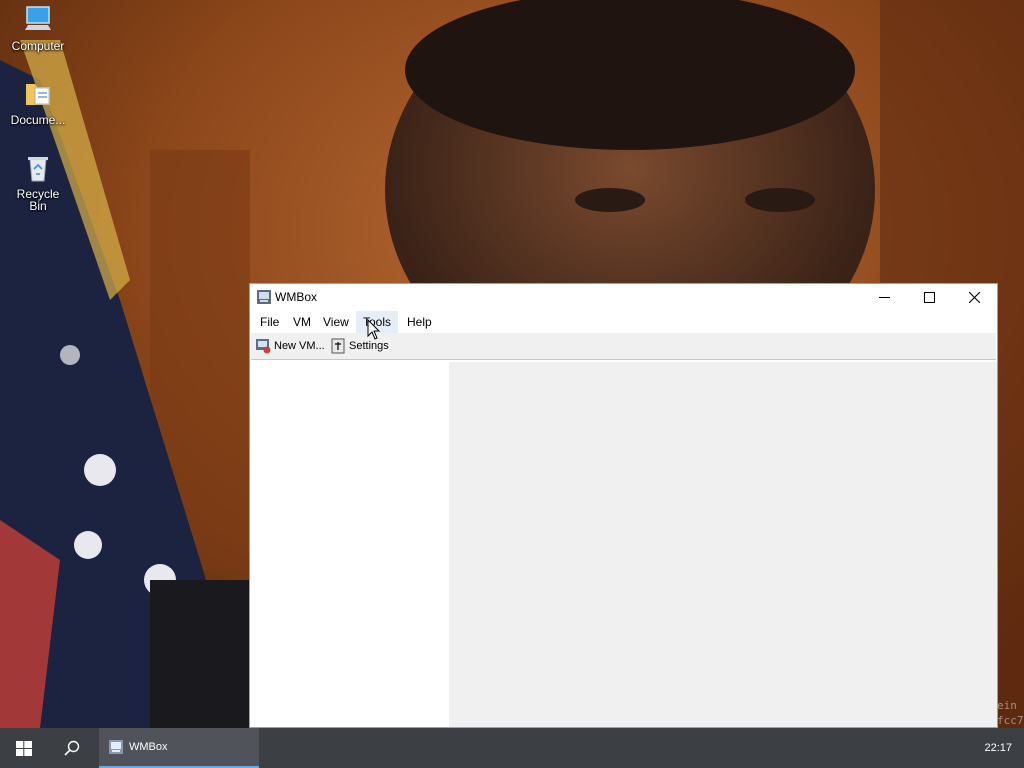  I want to click on minimize-icon, so click(884, 297).